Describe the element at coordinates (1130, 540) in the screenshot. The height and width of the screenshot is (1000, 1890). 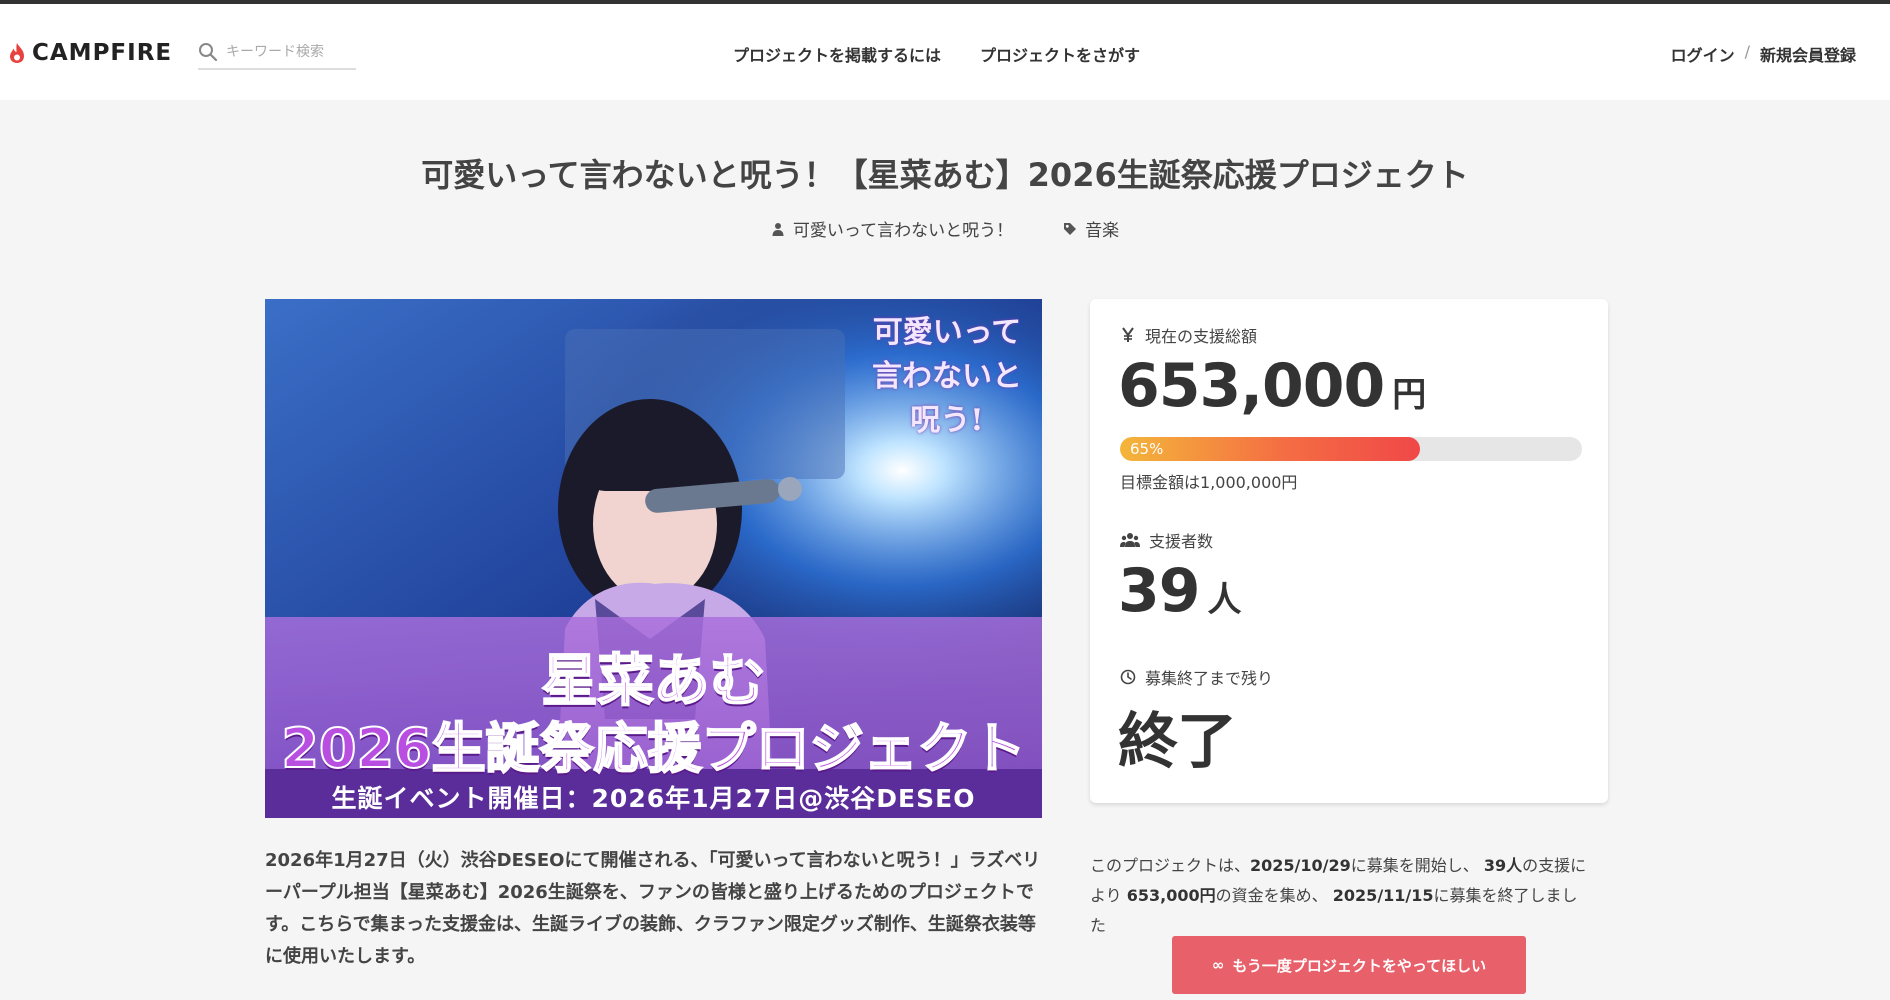
I see `users-icon` at that location.